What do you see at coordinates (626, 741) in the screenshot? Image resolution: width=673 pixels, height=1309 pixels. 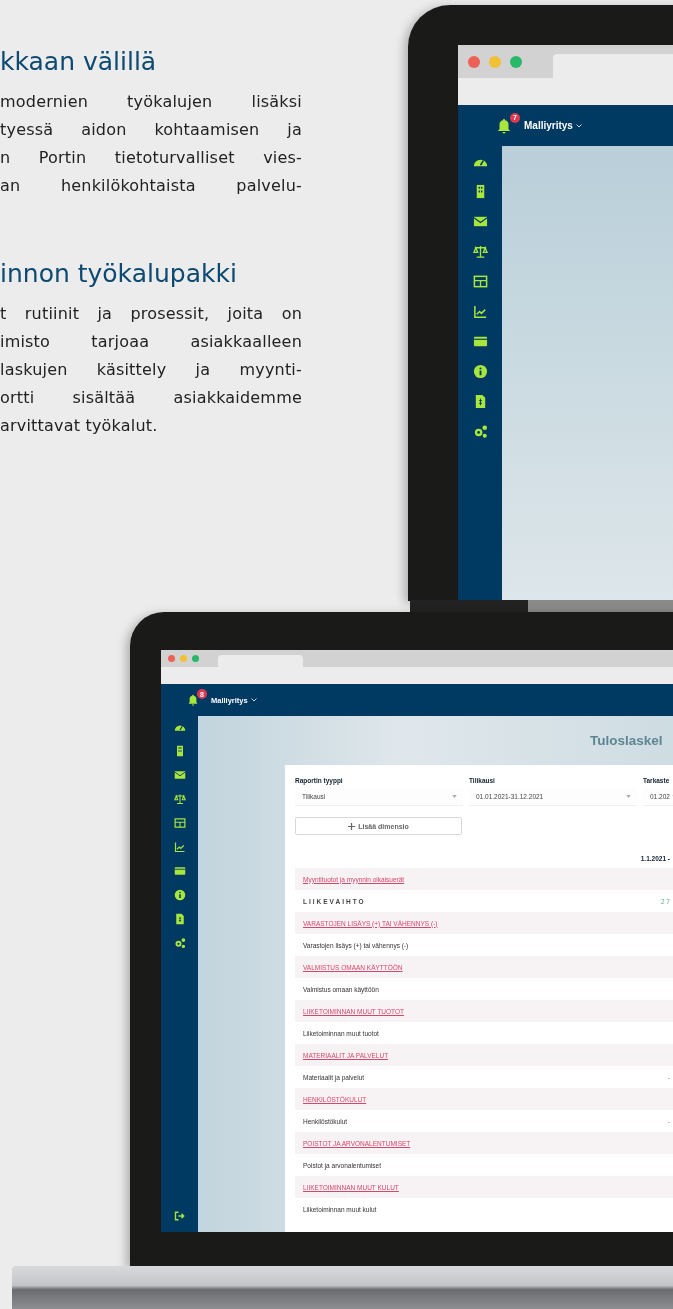 I see `page-title: Tuloslaskel` at bounding box center [626, 741].